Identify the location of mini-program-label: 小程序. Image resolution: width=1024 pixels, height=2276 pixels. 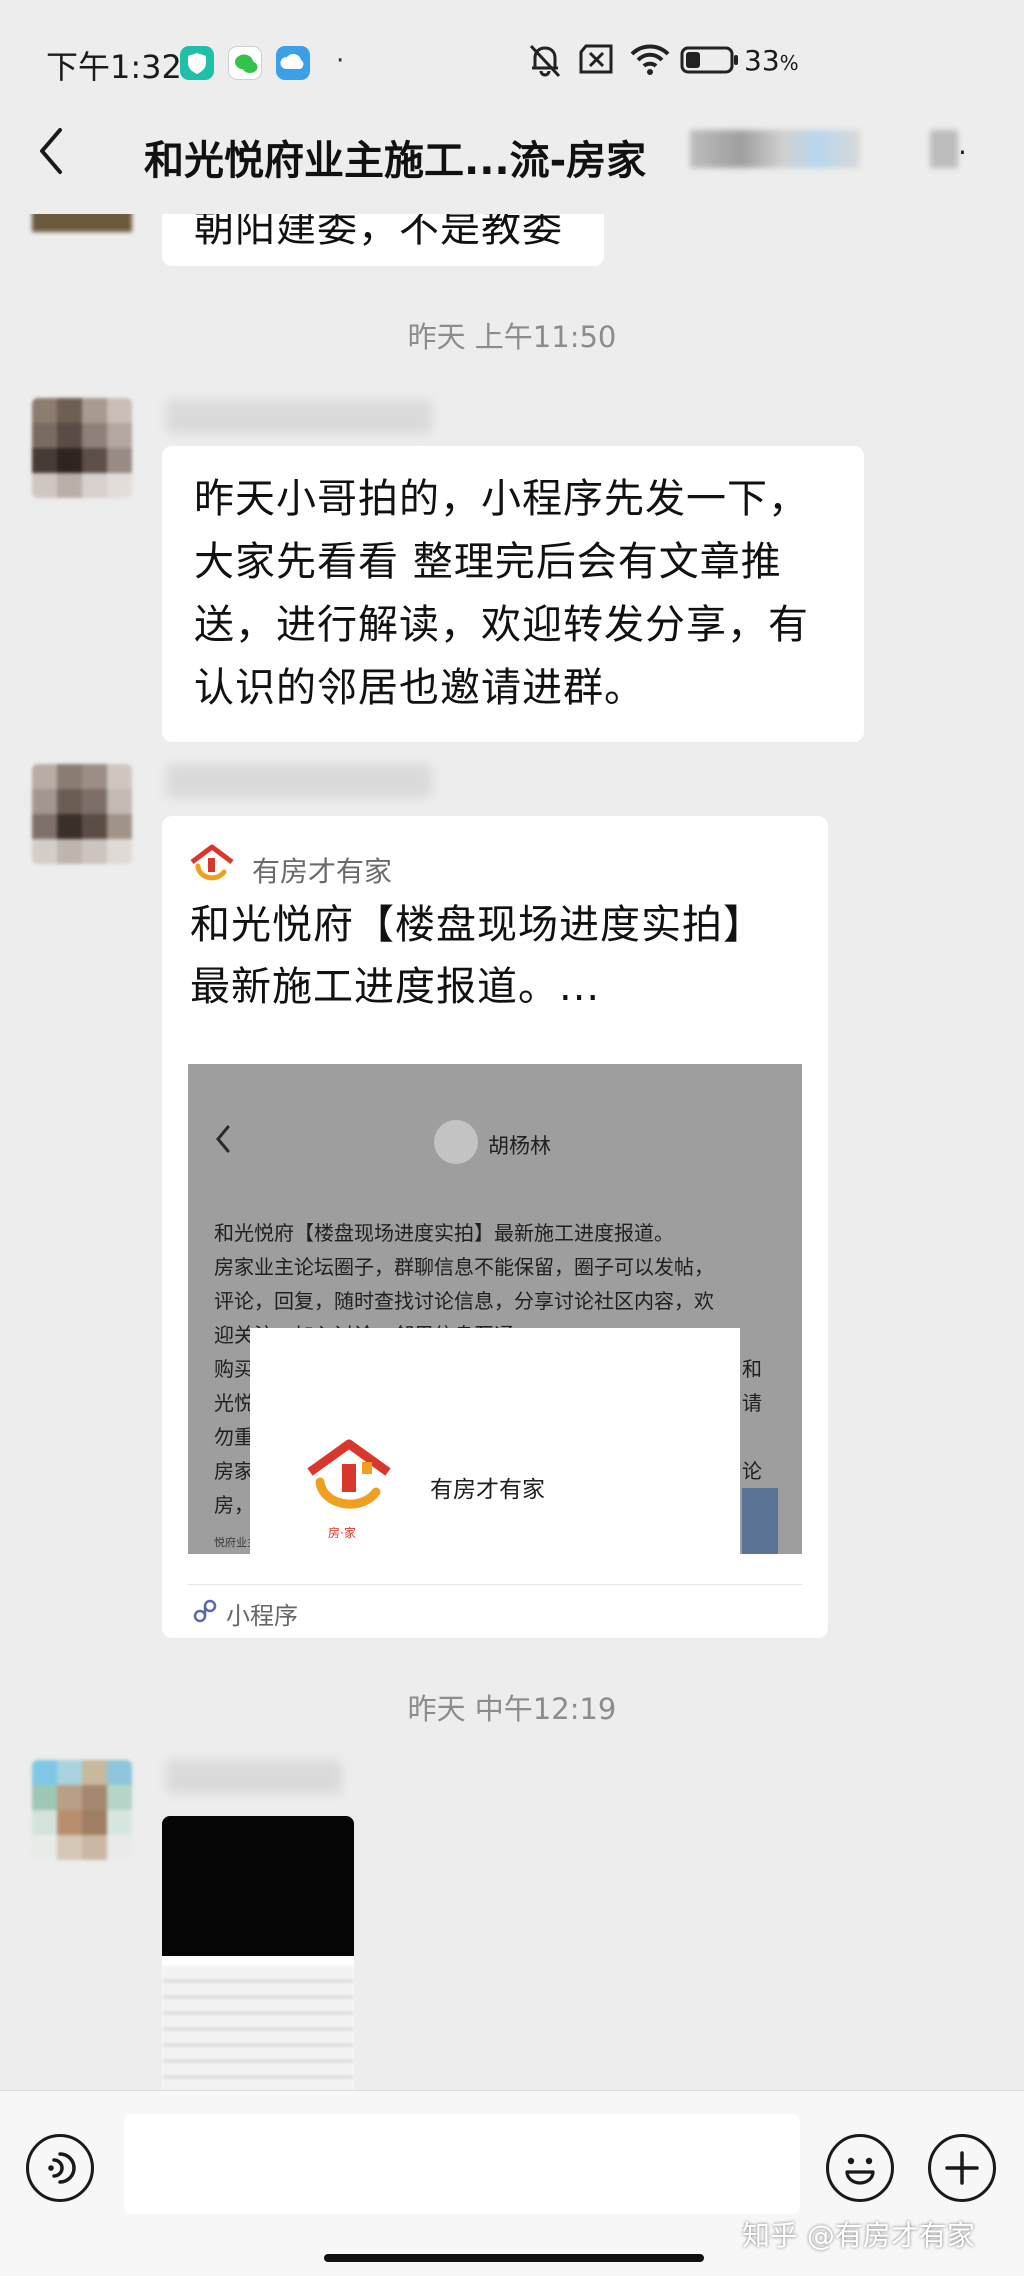
(262, 1616).